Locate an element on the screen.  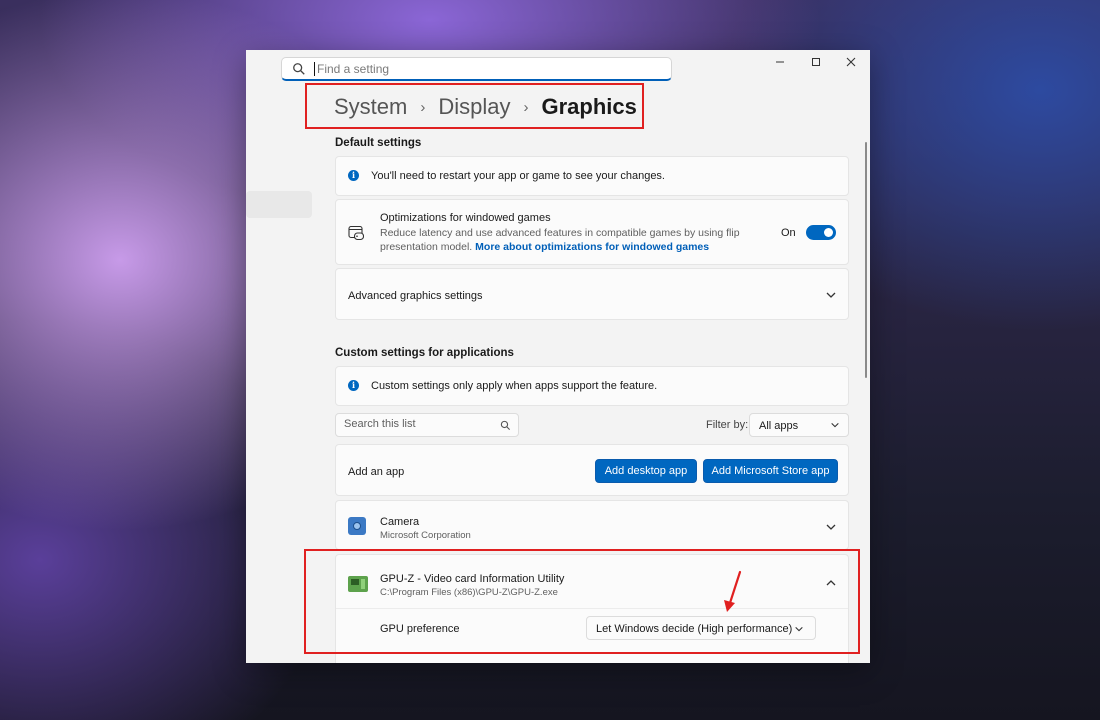
advanced-graphics-label: Advanced graphics settings is located at coordinates (415, 296).